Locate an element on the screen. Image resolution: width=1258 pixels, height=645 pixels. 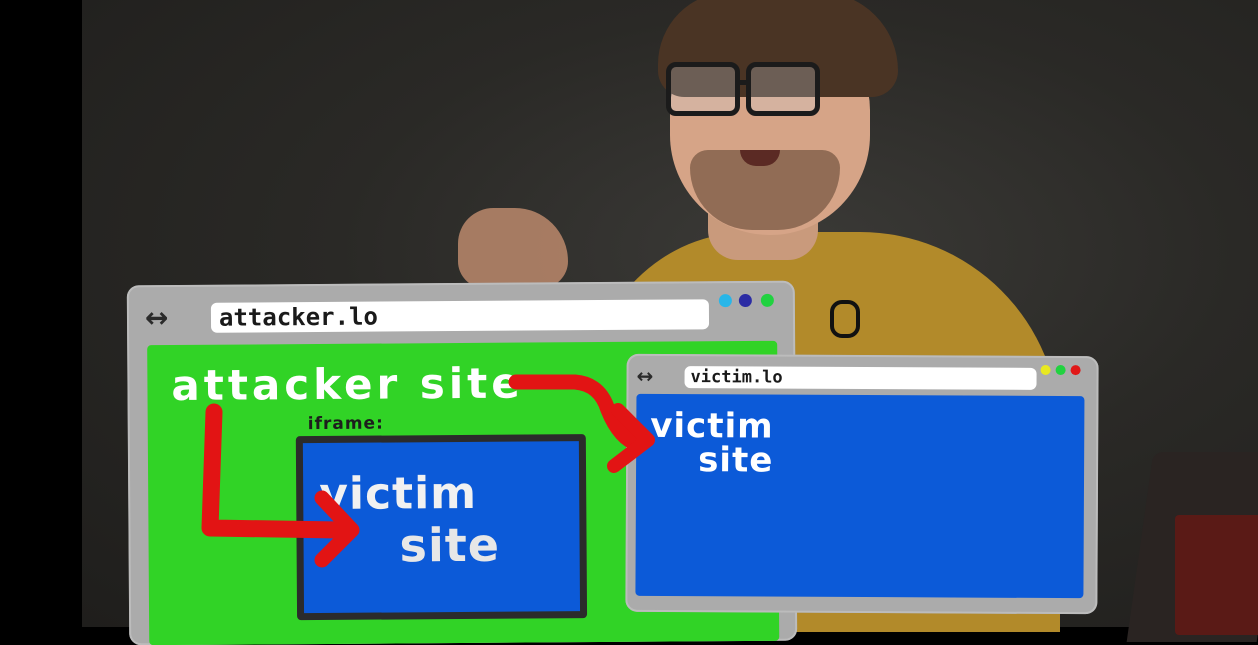
presenter-hand is located at coordinates (513, 248).